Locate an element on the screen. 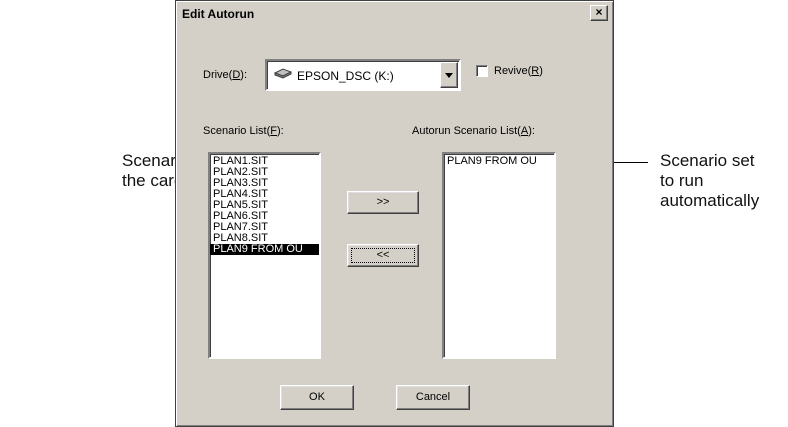 The image size is (788, 427). list-item-selected: PLAN9 FROM OU is located at coordinates (264, 249).